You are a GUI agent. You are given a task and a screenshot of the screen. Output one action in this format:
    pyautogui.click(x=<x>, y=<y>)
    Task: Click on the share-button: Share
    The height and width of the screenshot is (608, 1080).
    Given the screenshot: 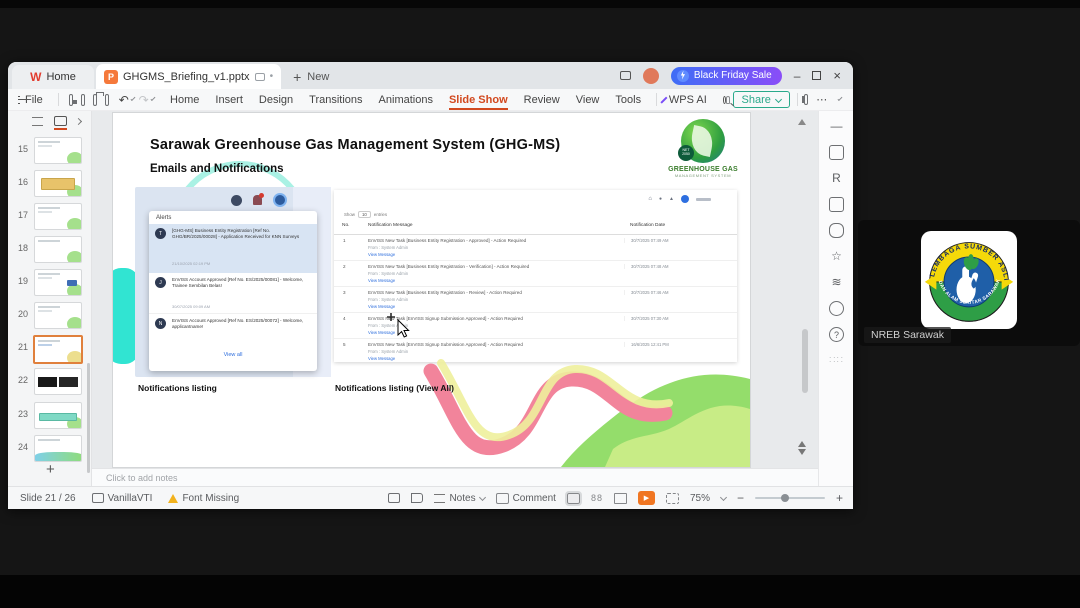 What is the action you would take?
    pyautogui.click(x=761, y=99)
    